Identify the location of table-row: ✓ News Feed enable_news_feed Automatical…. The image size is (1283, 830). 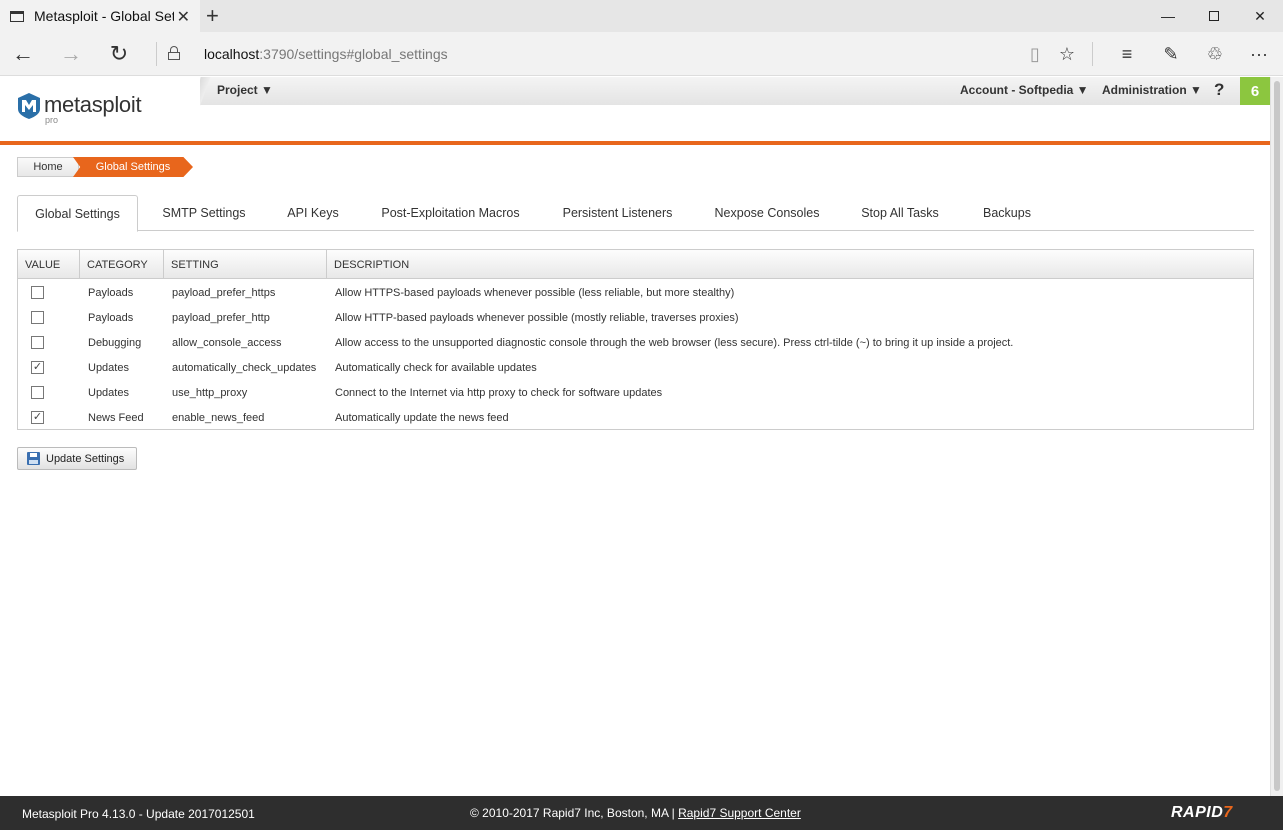
(635, 417).